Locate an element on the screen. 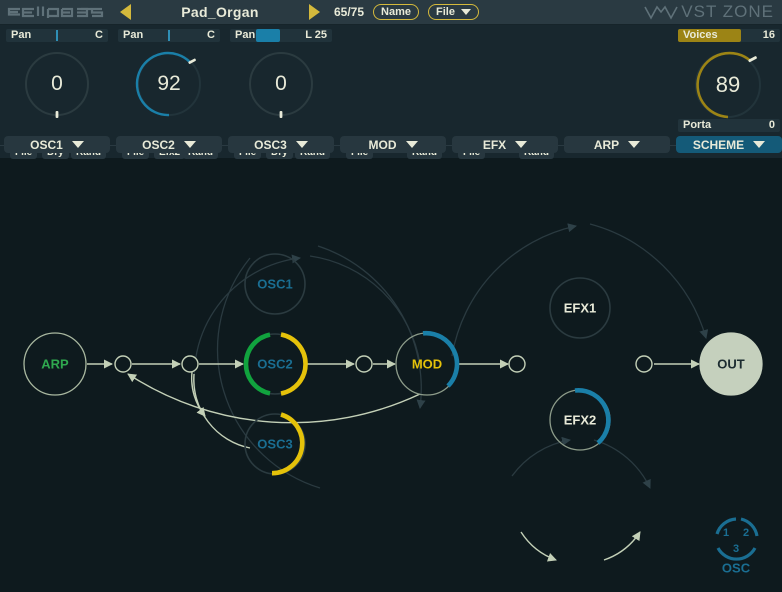 This screenshot has width=782, height=592. osc3-pan-label: Pan is located at coordinates (245, 35).